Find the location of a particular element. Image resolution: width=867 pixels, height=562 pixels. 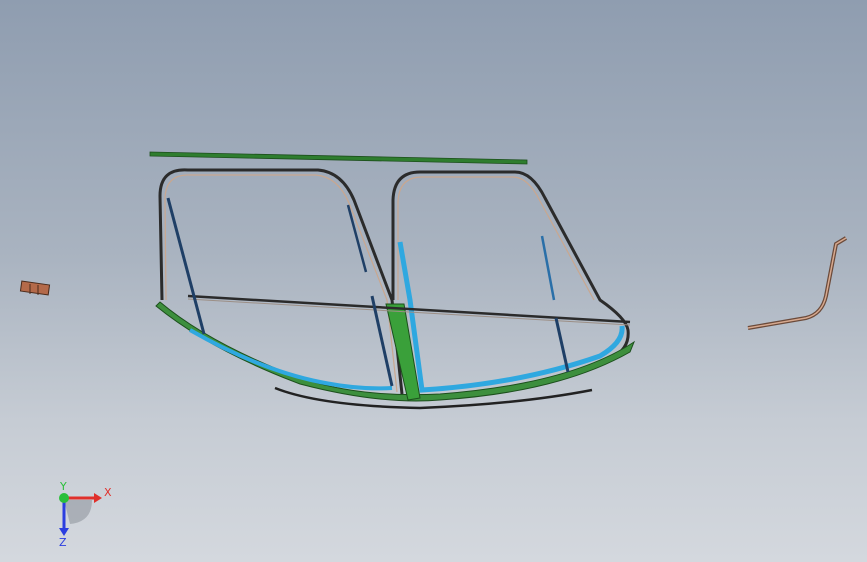

right-panel-frame is located at coordinates (510, 265).